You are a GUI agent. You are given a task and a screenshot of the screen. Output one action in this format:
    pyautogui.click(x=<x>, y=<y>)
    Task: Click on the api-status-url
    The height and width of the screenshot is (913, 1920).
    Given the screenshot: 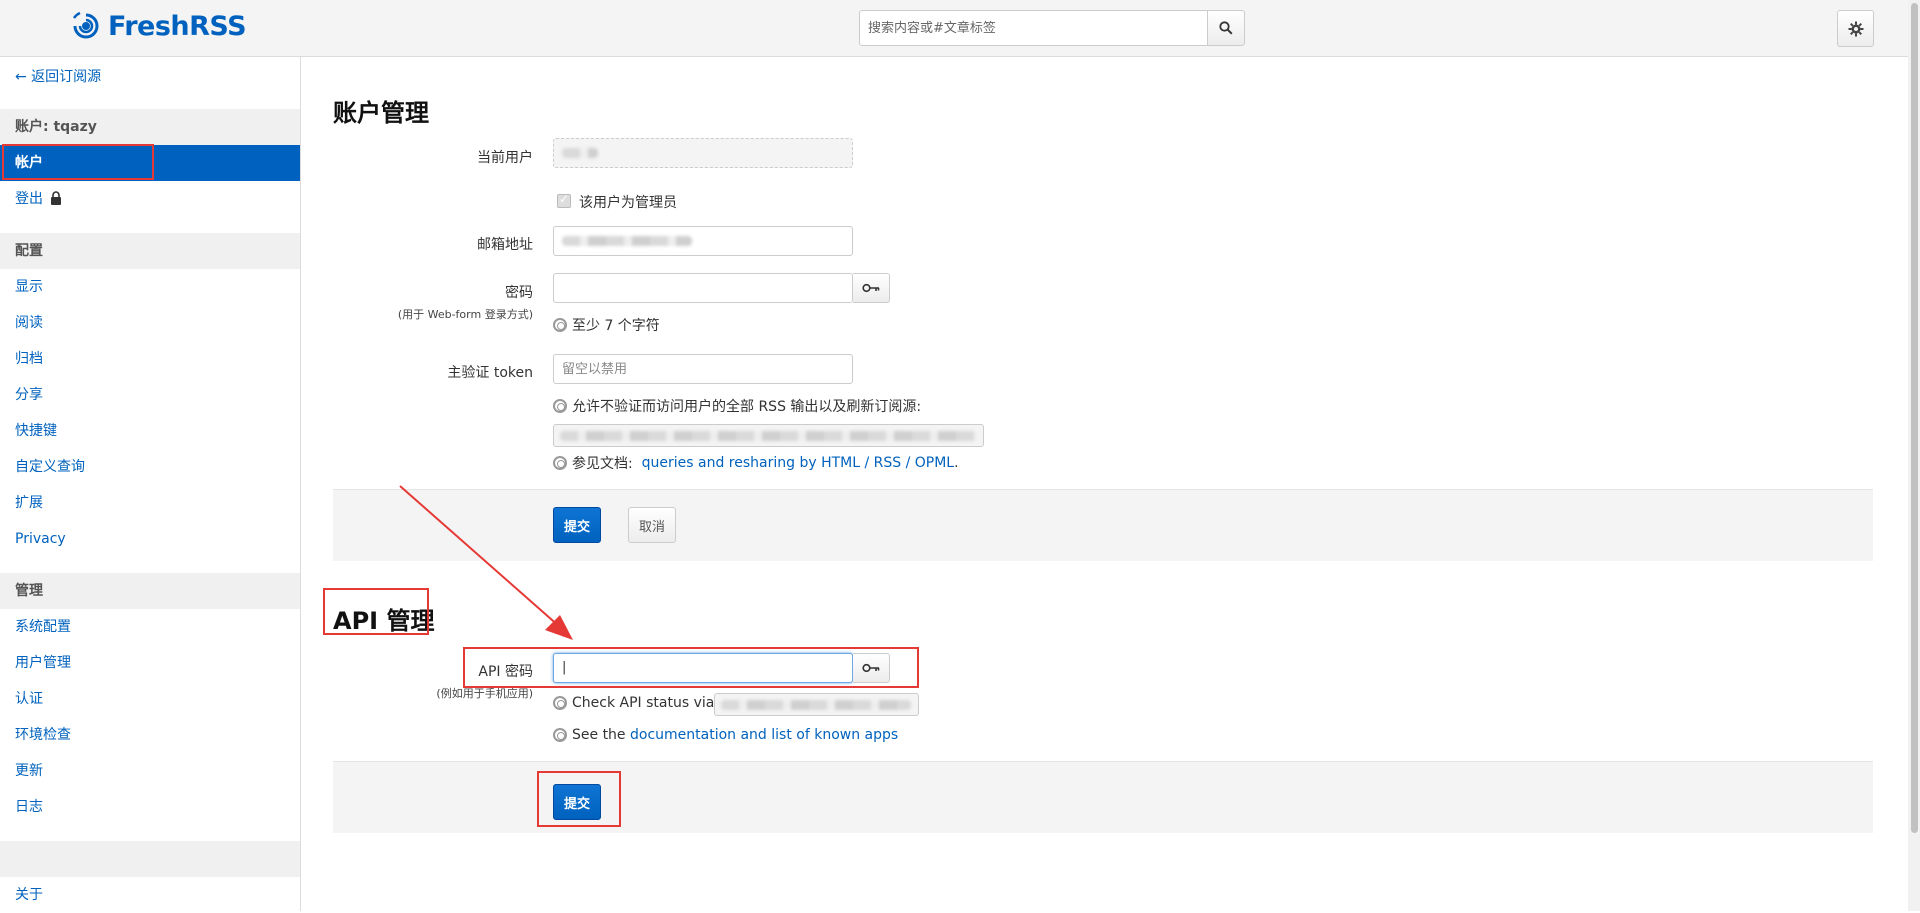 What is the action you would take?
    pyautogui.click(x=816, y=704)
    